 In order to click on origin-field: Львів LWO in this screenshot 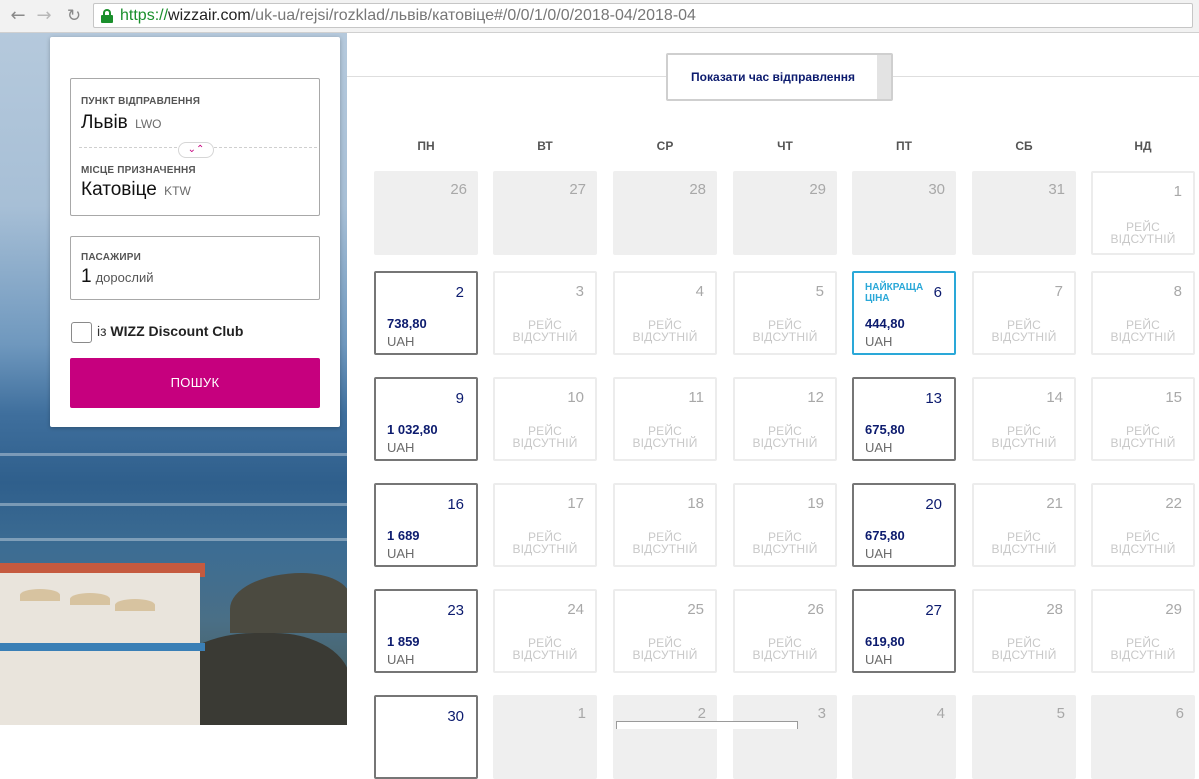, I will do `click(121, 123)`.